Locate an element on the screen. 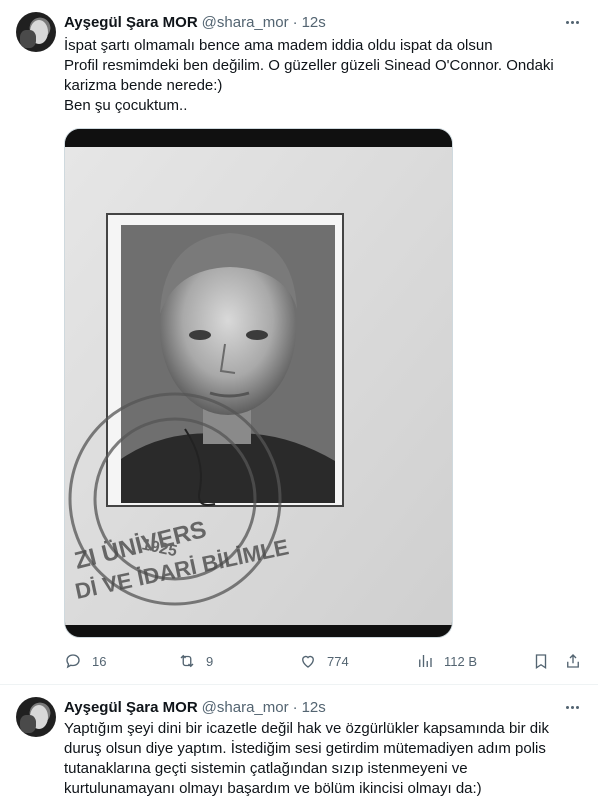 The image size is (598, 802). bookmark-icon is located at coordinates (541, 662).